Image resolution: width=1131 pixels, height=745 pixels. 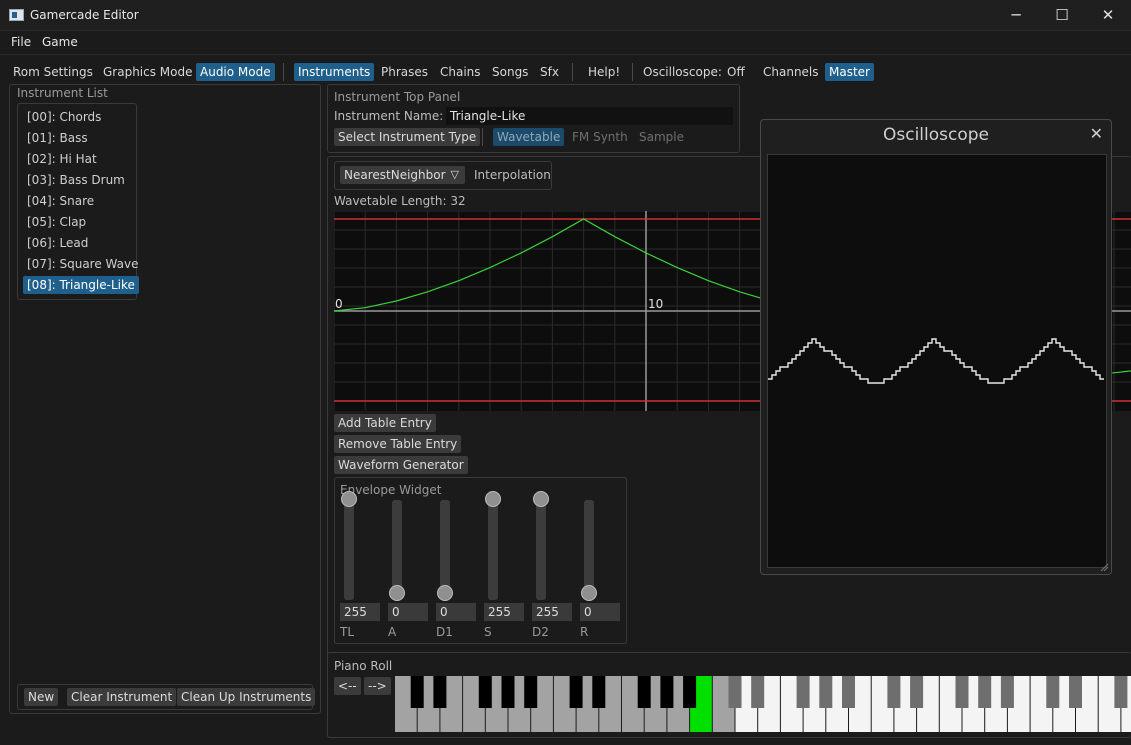 What do you see at coordinates (512, 175) in the screenshot?
I see `interpolation-label: Interpolation` at bounding box center [512, 175].